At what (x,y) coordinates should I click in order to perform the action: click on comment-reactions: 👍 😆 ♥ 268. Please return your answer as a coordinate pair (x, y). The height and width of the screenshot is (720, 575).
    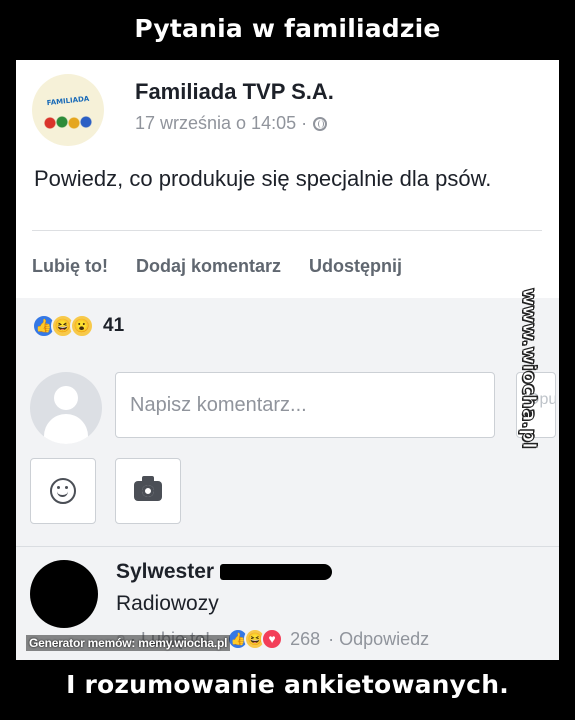
    Looking at the image, I should click on (273, 639).